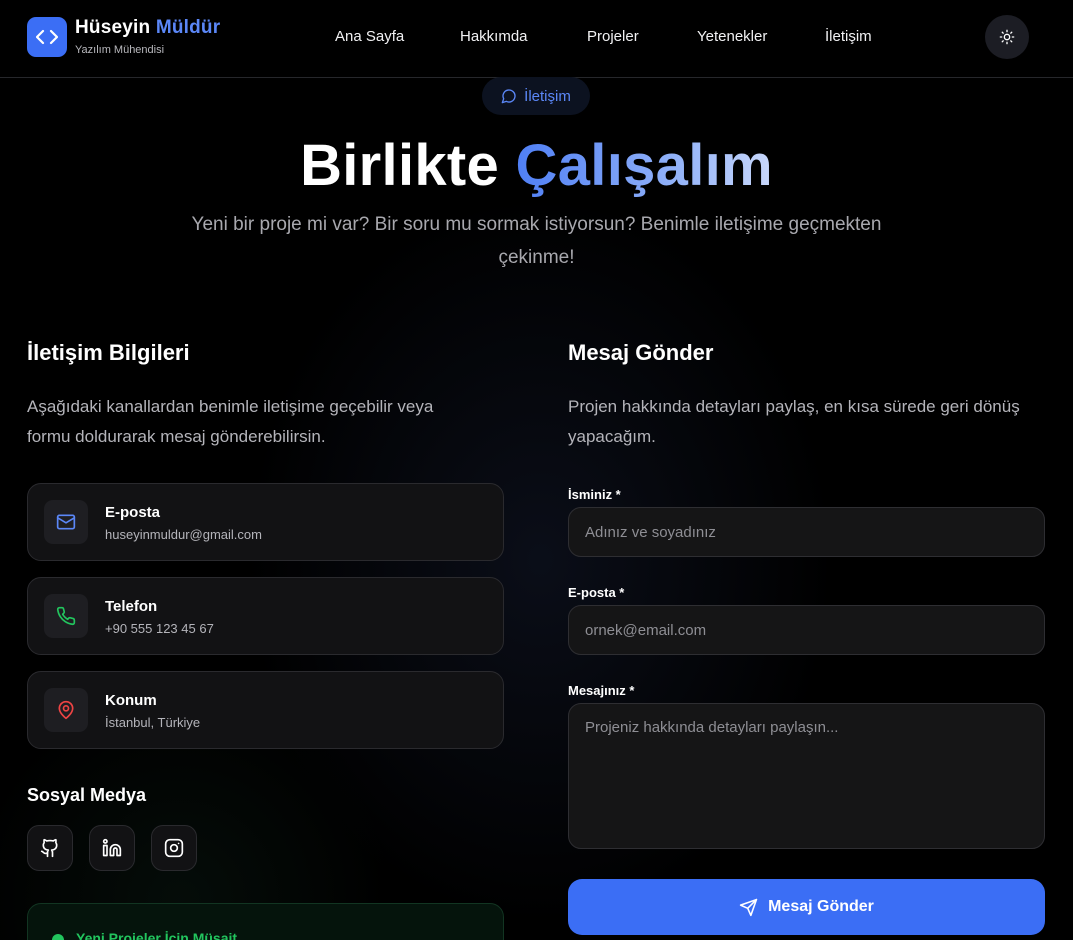 The image size is (1073, 940). What do you see at coordinates (153, 722) in the screenshot?
I see `contact-card-value: İstanbul, Türkiye` at bounding box center [153, 722].